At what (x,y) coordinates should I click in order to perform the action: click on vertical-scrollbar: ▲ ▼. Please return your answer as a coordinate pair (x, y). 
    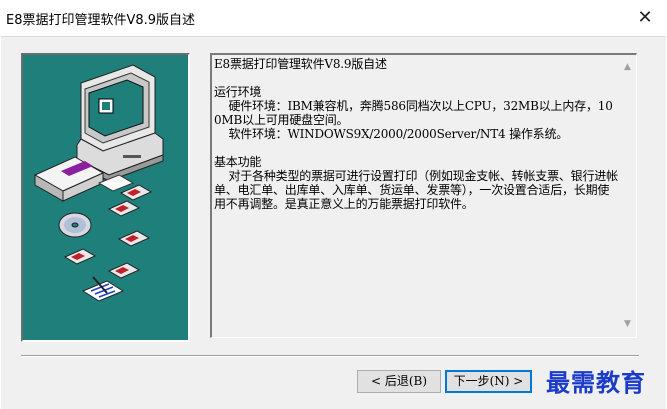
    Looking at the image, I should click on (627, 196).